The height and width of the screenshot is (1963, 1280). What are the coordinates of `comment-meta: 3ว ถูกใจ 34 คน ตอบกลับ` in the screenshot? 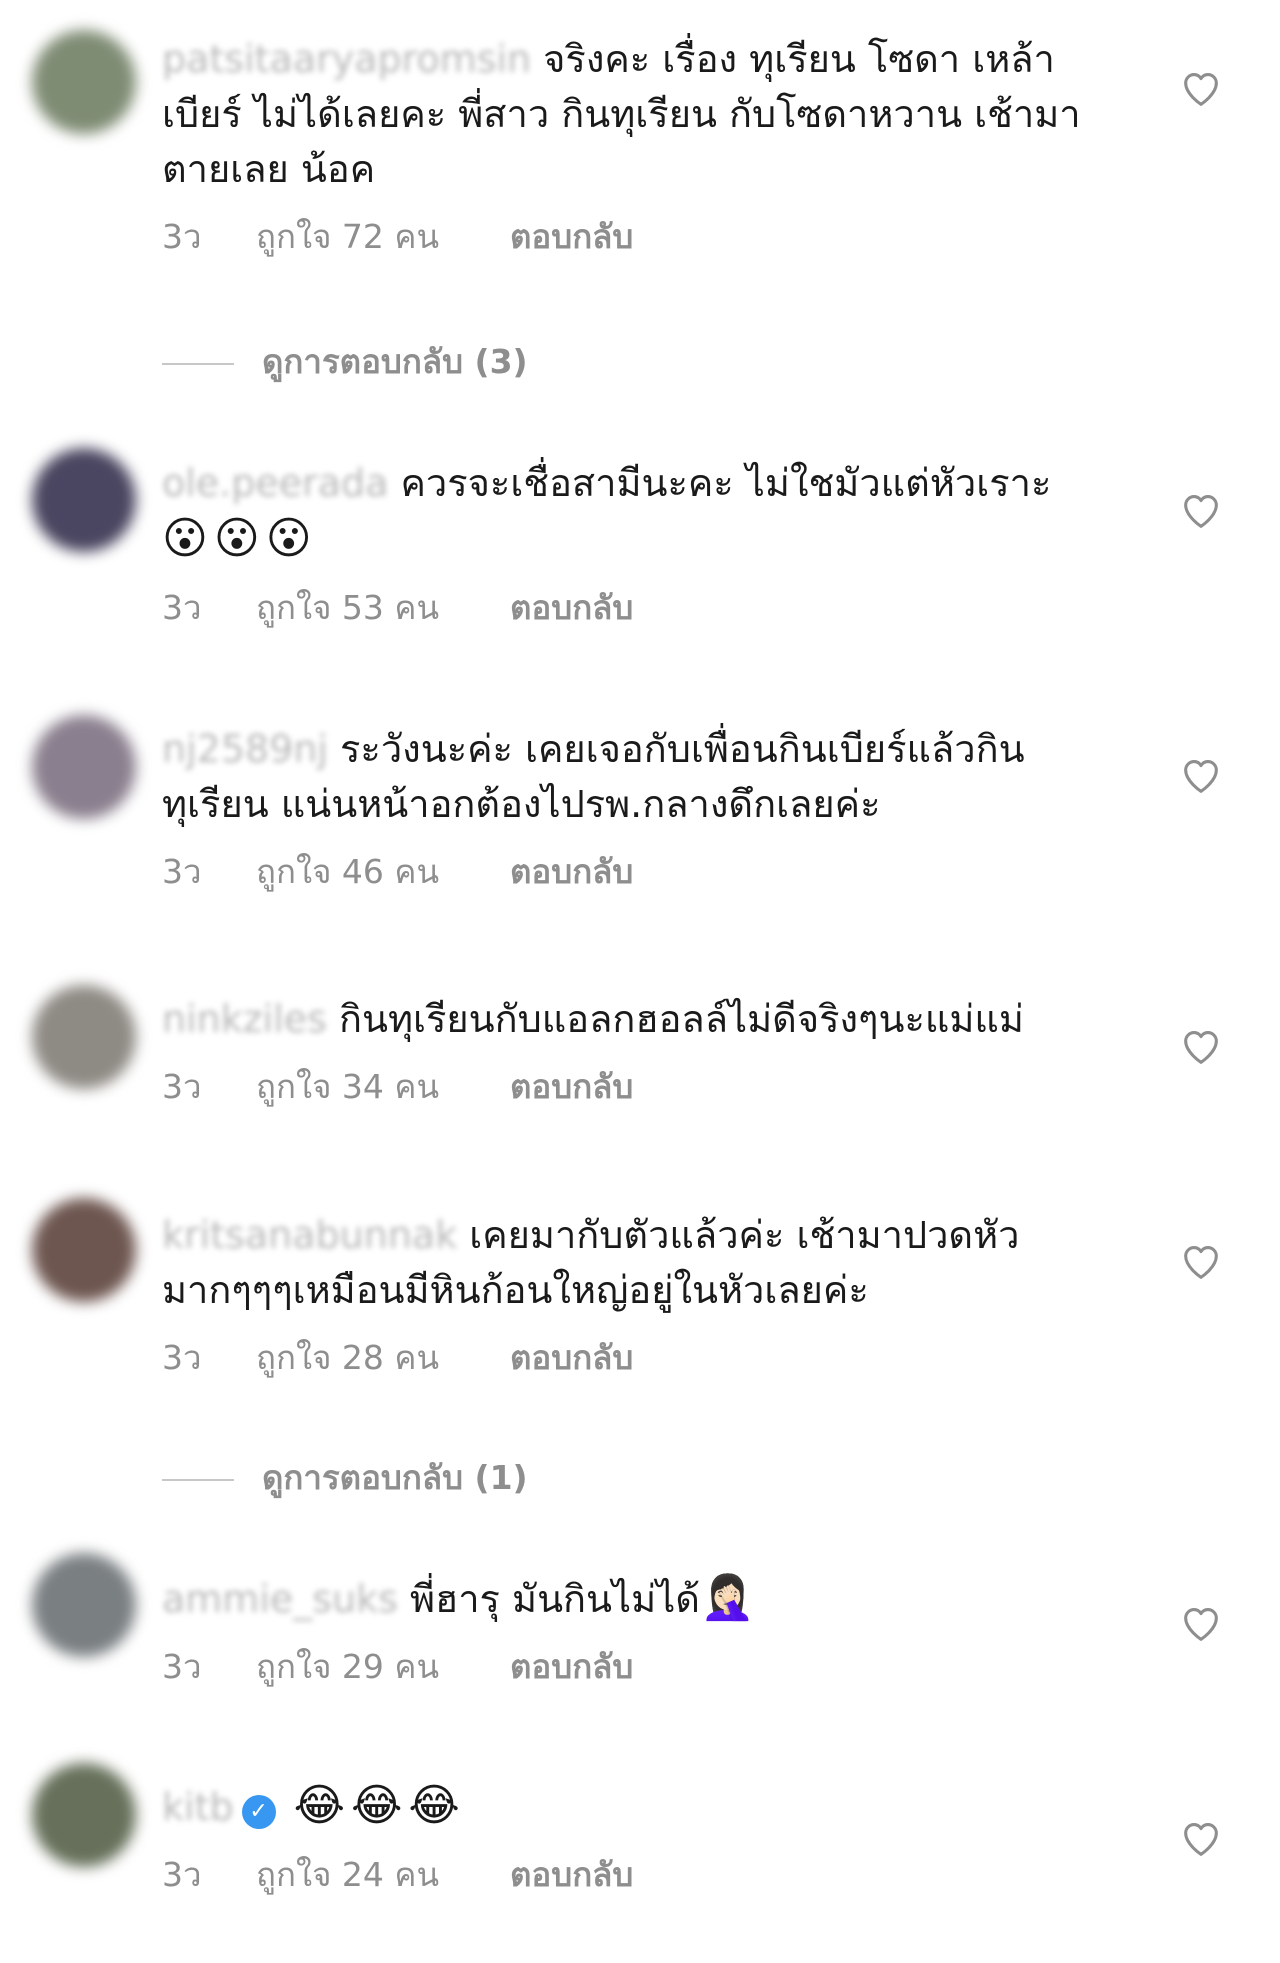 It's located at (629, 1087).